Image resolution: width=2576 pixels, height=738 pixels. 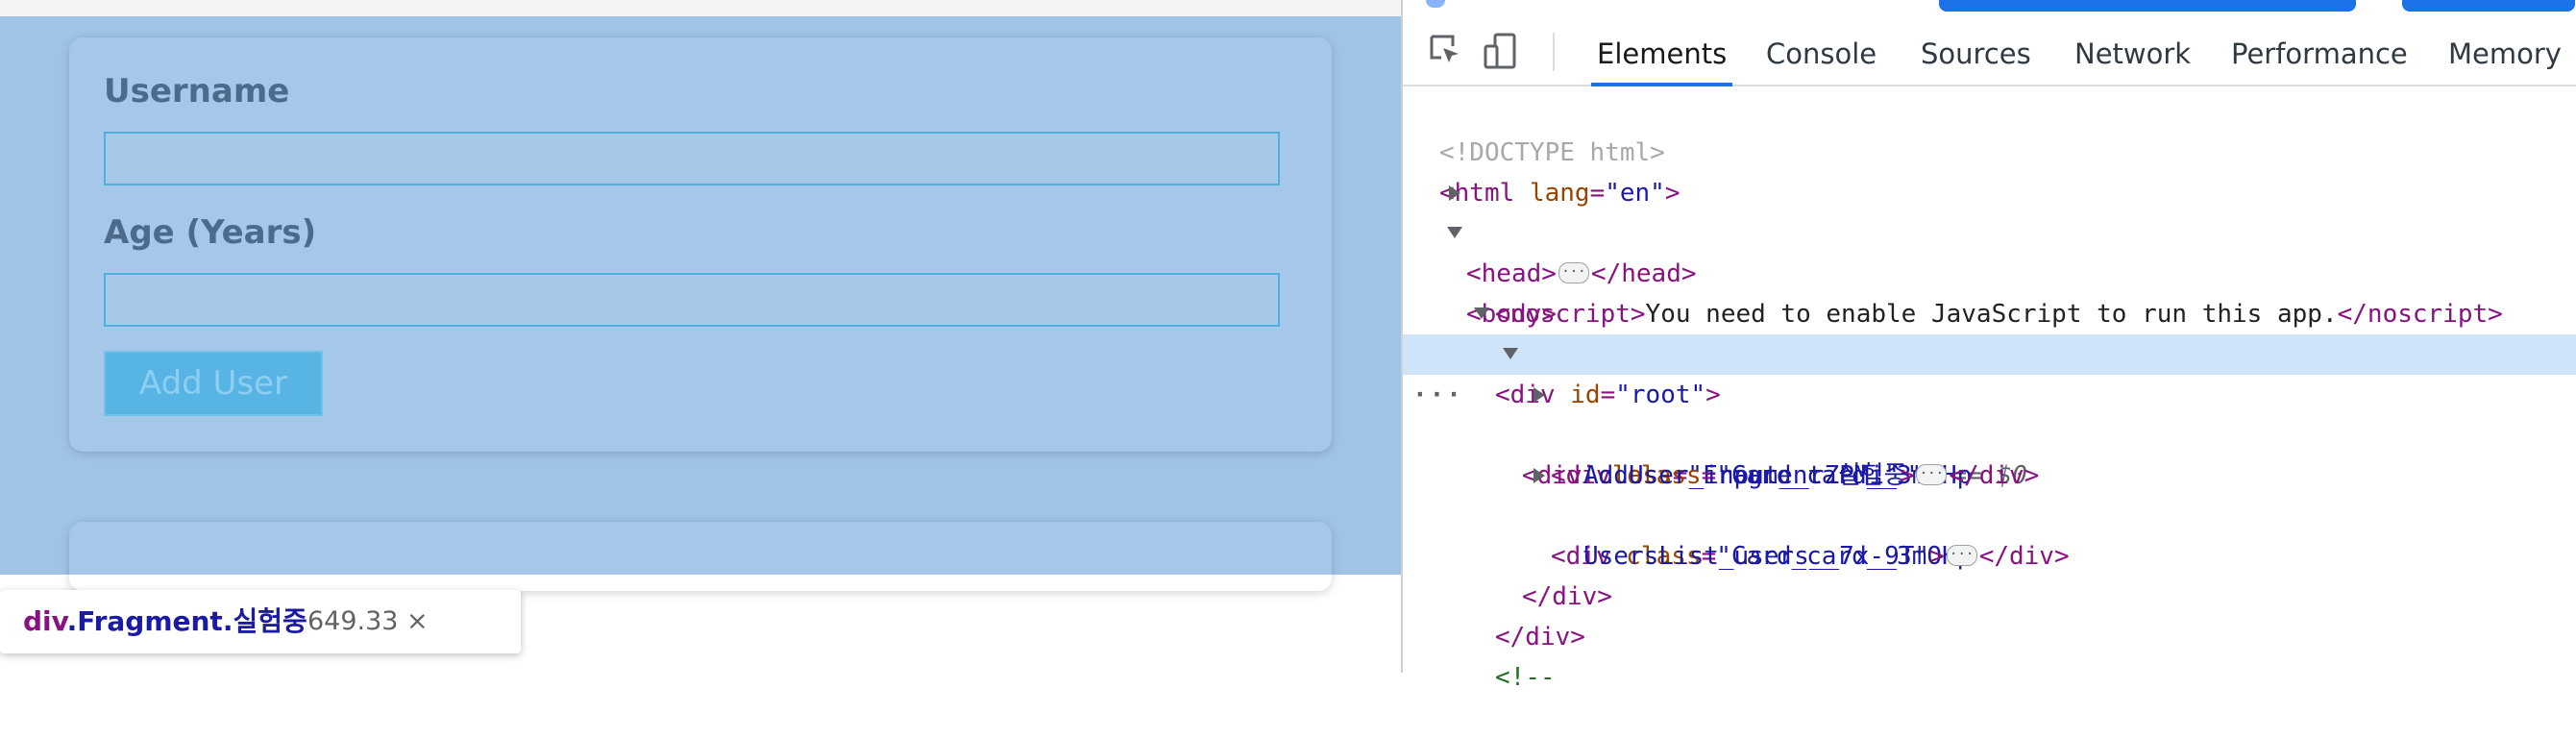 I want to click on dom-line-html: <html lang="en">, so click(x=1989, y=170).